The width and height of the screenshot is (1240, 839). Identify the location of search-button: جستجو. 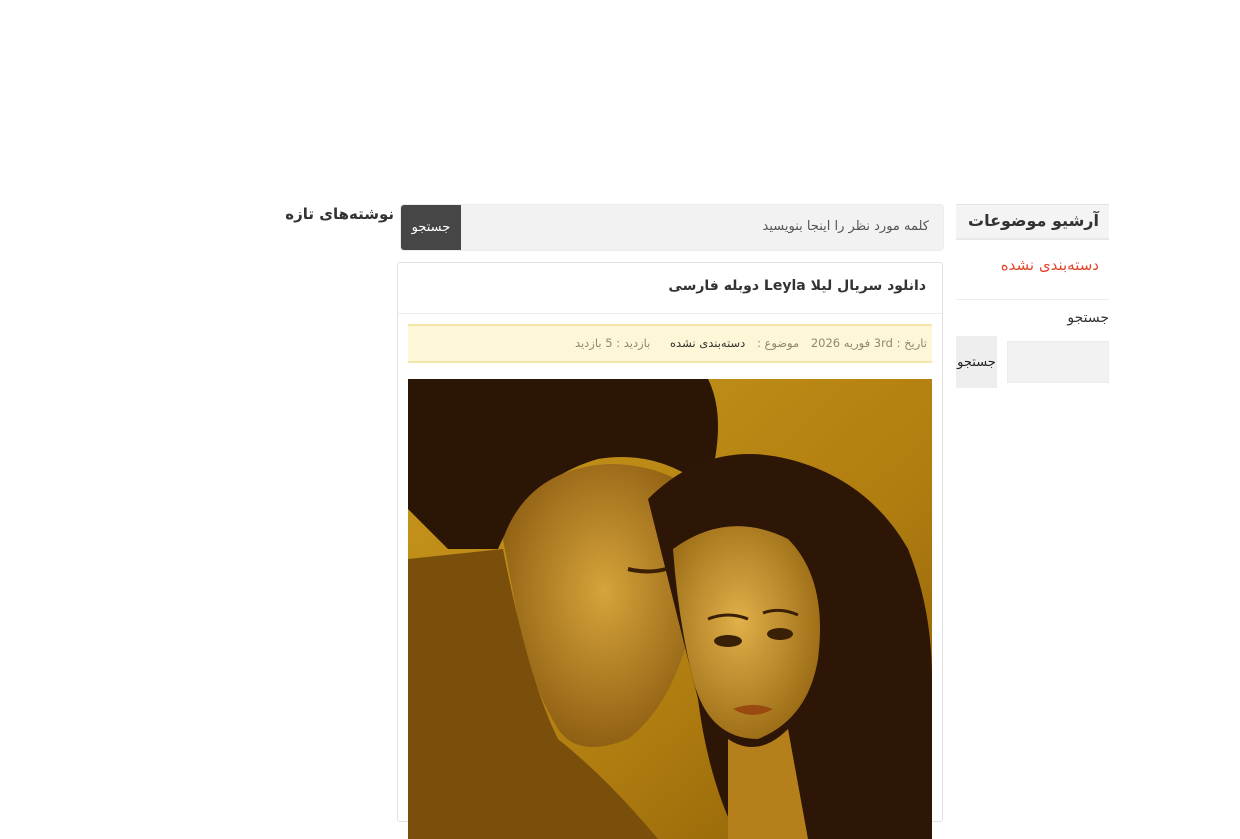
(431, 227).